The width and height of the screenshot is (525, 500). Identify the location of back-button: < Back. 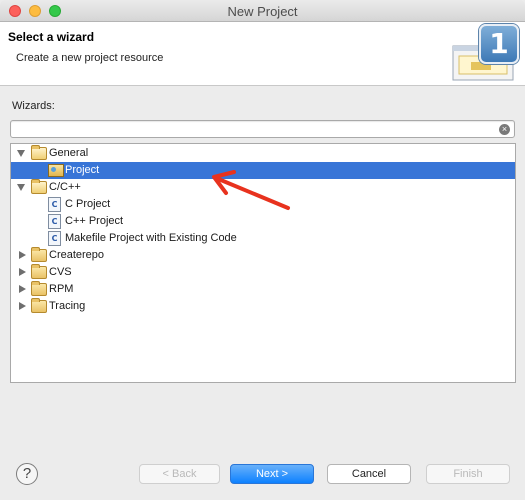
(179, 474).